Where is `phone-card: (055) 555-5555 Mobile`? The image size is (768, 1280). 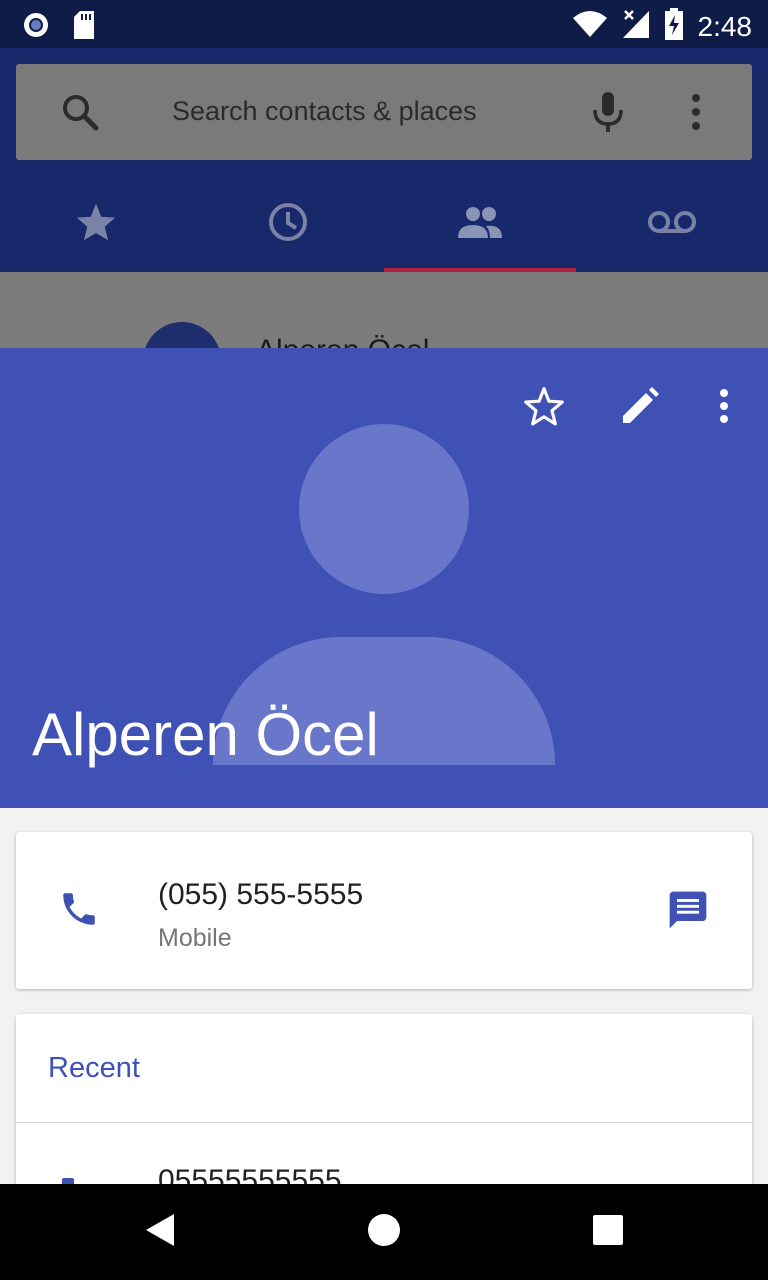
phone-card: (055) 555-5555 Mobile is located at coordinates (384, 910).